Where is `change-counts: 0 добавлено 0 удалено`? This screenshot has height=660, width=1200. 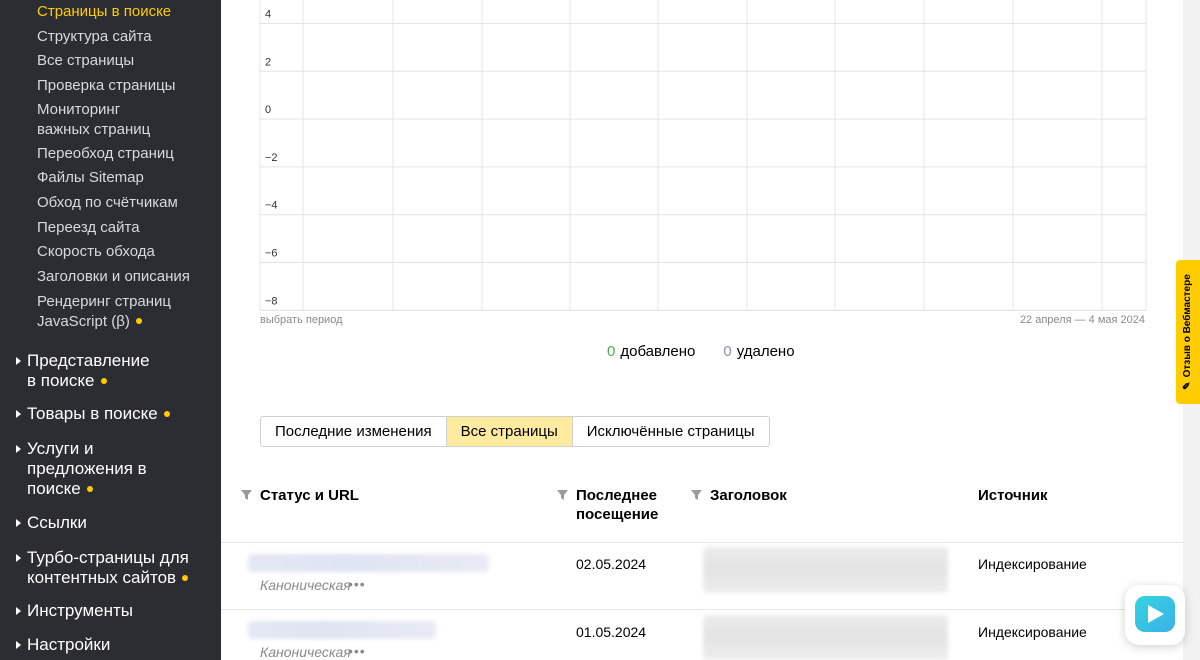 change-counts: 0 добавлено 0 удалено is located at coordinates (701, 351).